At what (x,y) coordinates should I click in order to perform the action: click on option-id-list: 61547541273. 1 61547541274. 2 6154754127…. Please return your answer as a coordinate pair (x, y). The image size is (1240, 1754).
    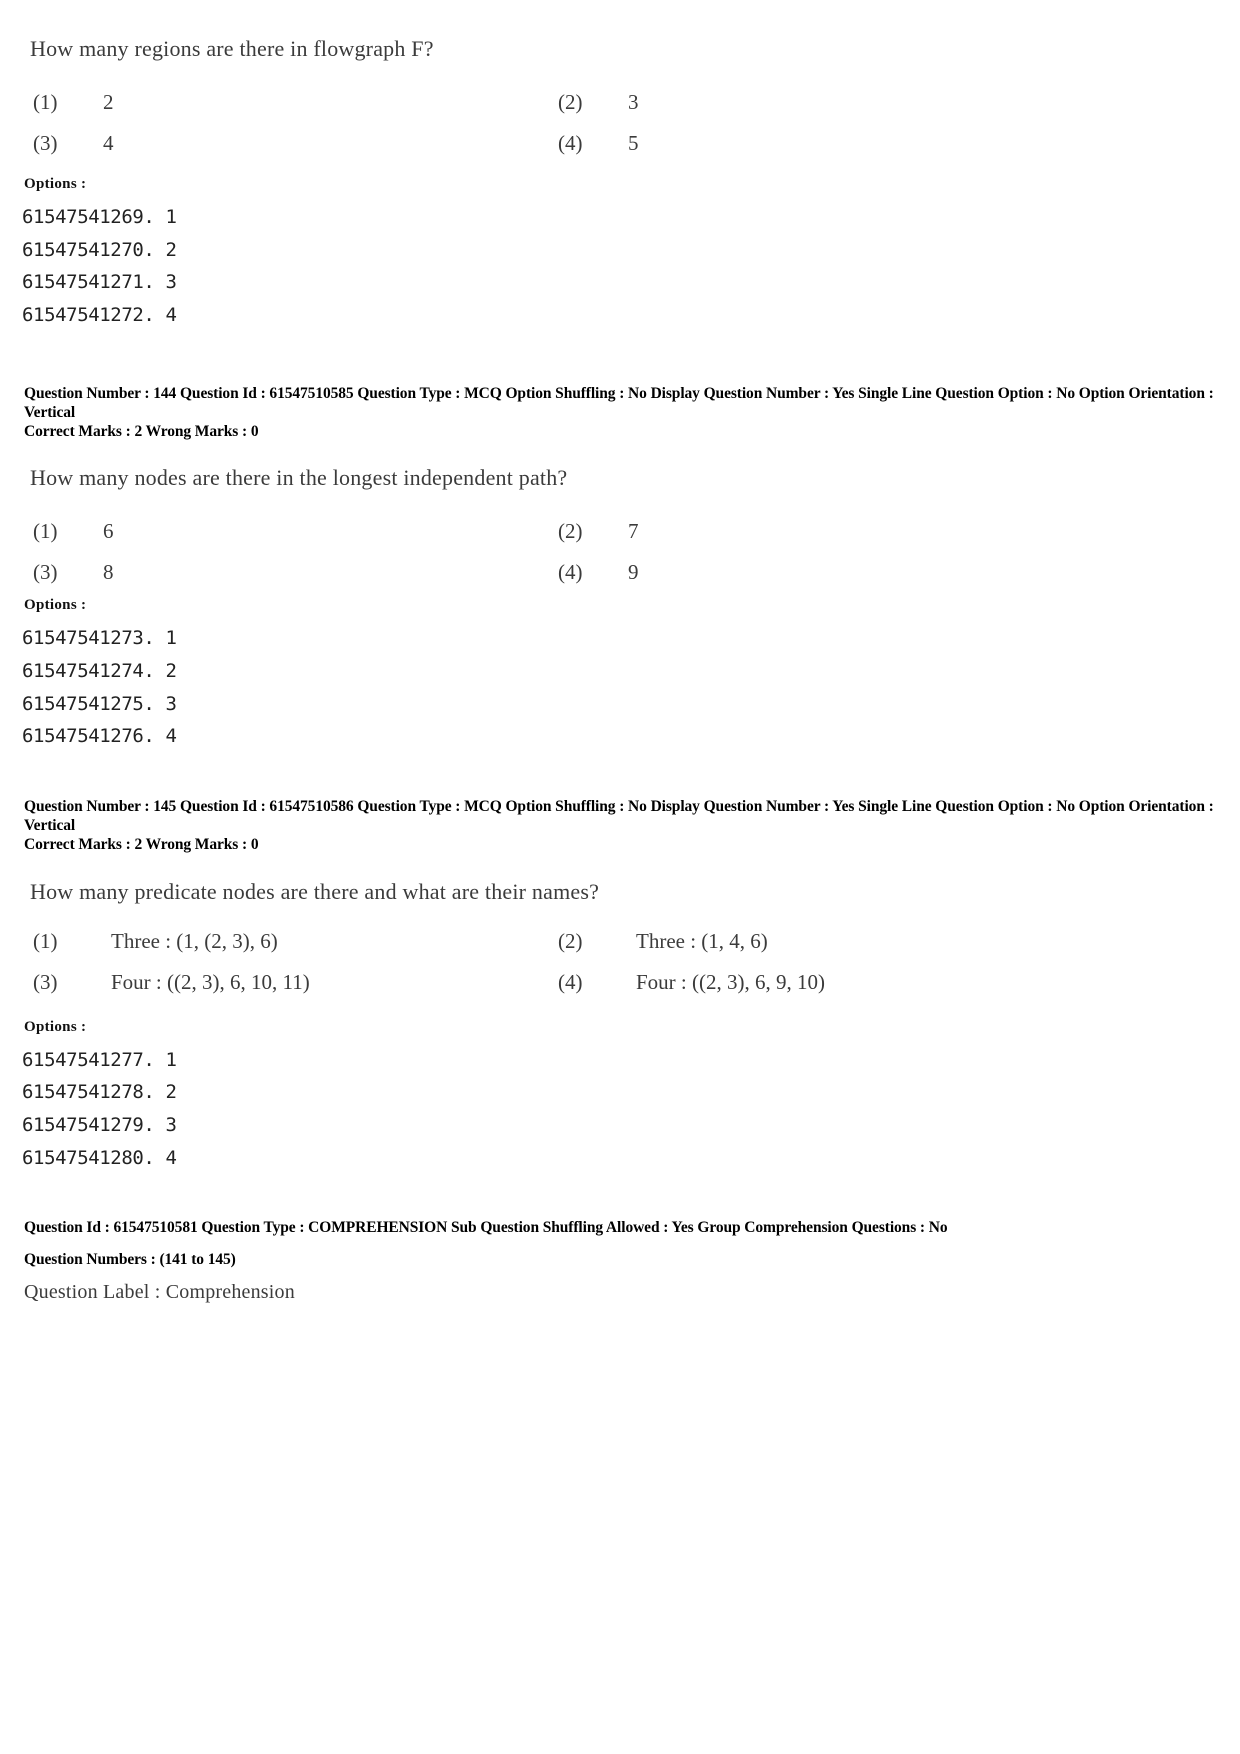
    Looking at the image, I should click on (620, 687).